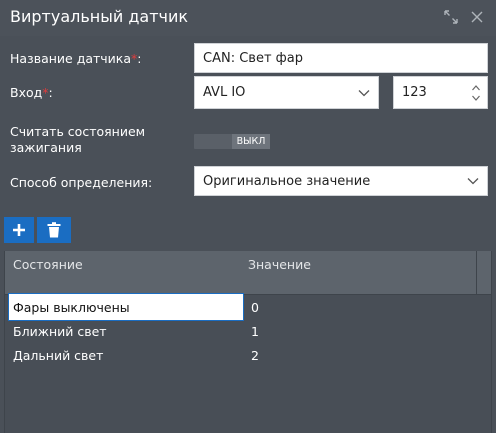  I want to click on window-title: Виртуальный датчик, so click(99, 16).